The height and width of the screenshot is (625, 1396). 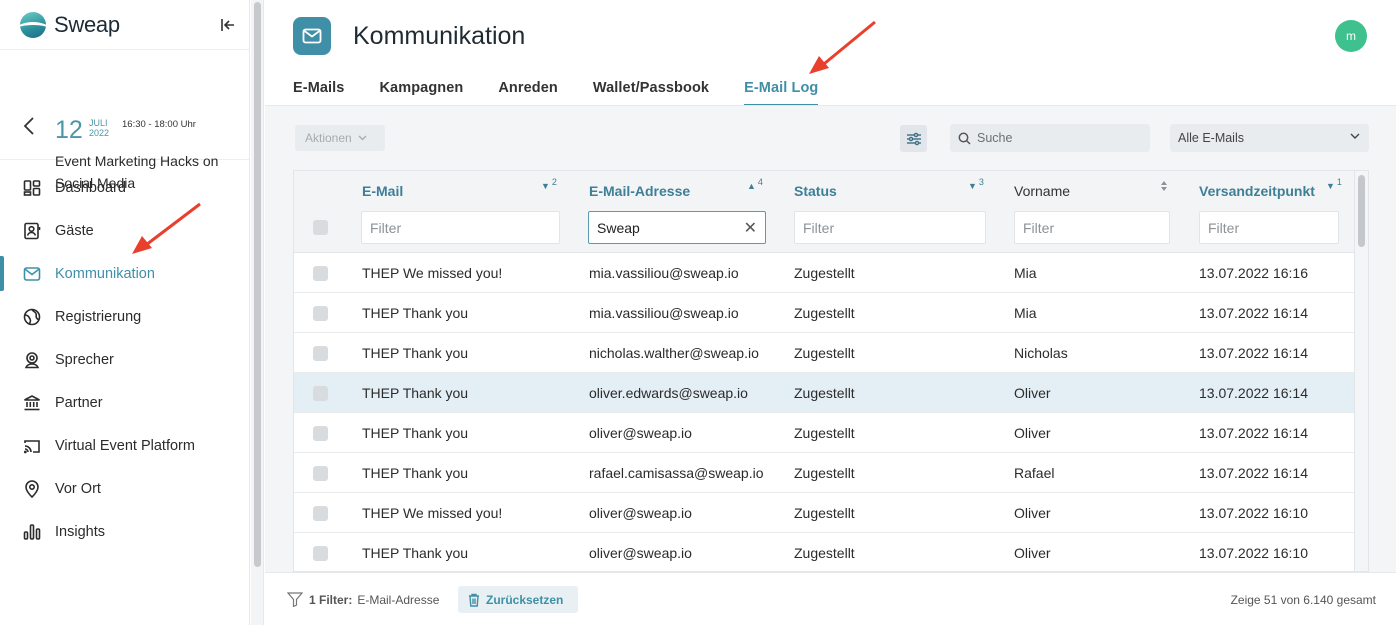 I want to click on cell-email: THEP We missed you!, so click(x=432, y=513).